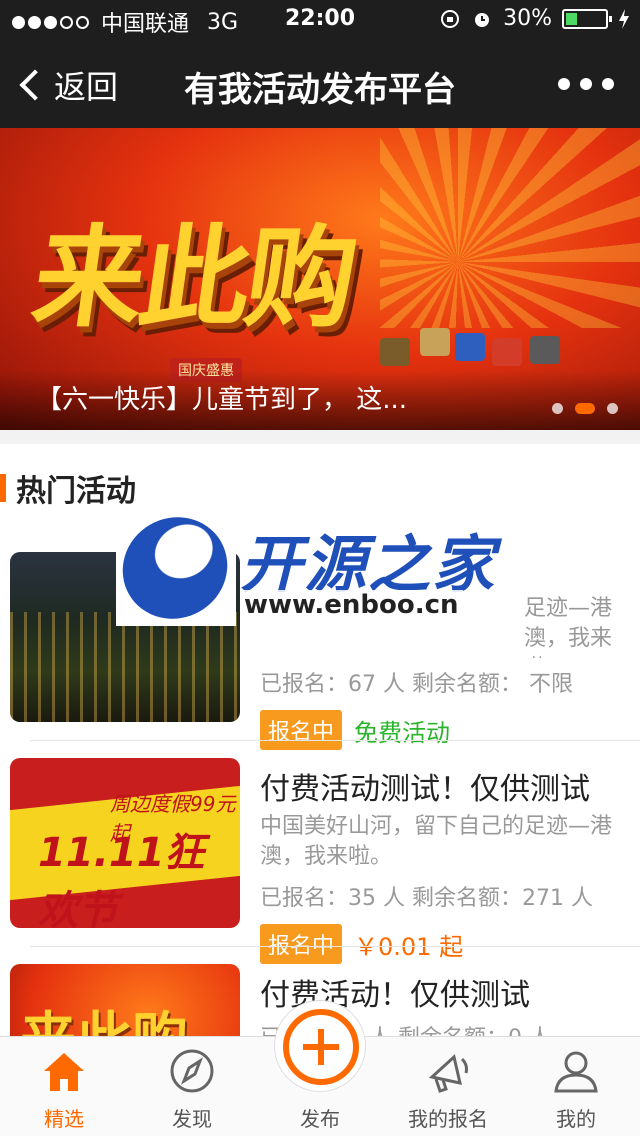 This screenshot has width=640, height=1136. What do you see at coordinates (436, 841) in the screenshot?
I see `activity-desc: 中国美好山河，留下自己的足迹—港澳，我来啦。` at bounding box center [436, 841].